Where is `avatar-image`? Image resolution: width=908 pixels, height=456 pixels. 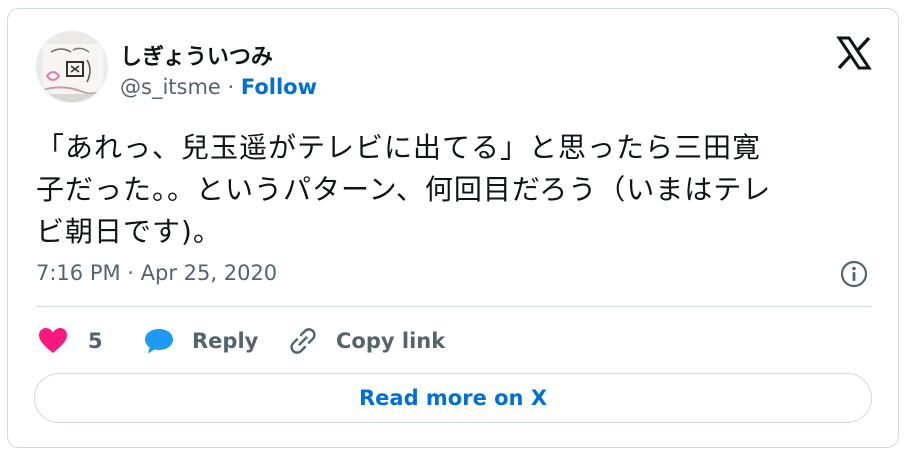
avatar-image is located at coordinates (72, 67).